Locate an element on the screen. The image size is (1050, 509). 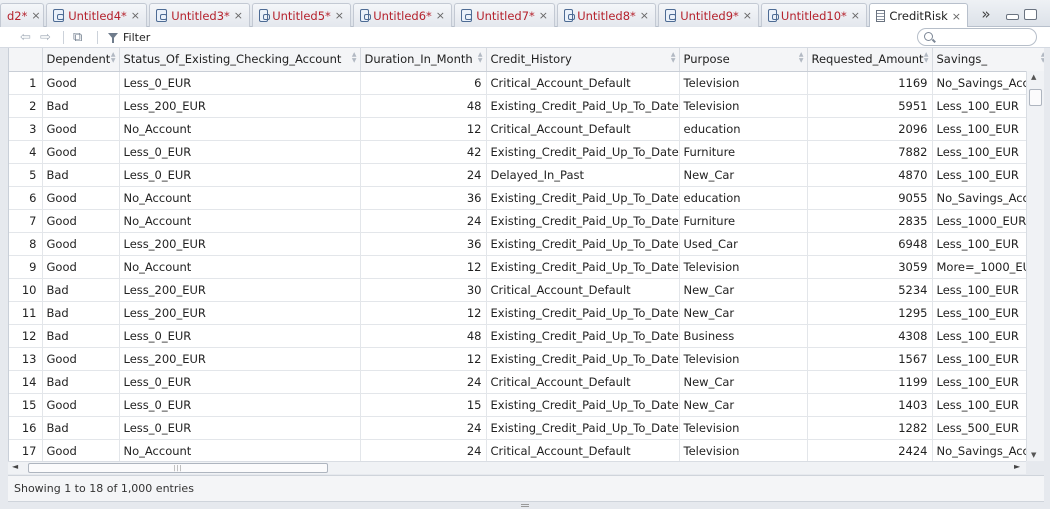
show-in-window-button: ⧉ is located at coordinates (77, 37).